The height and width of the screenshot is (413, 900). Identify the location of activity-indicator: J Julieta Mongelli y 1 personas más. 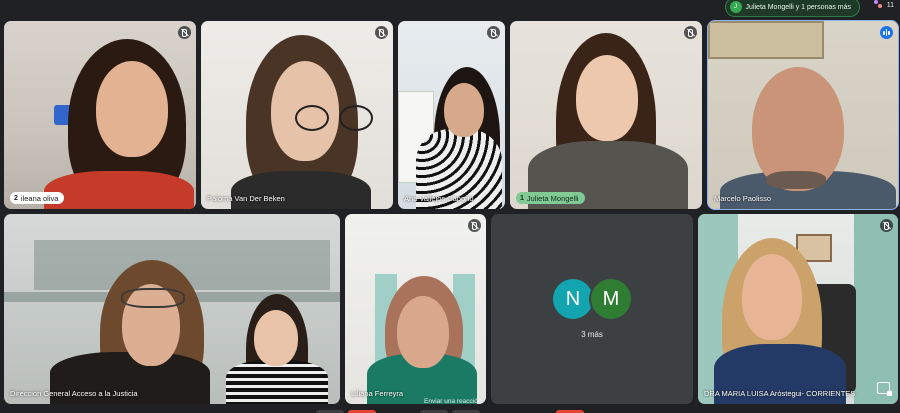
(792, 8).